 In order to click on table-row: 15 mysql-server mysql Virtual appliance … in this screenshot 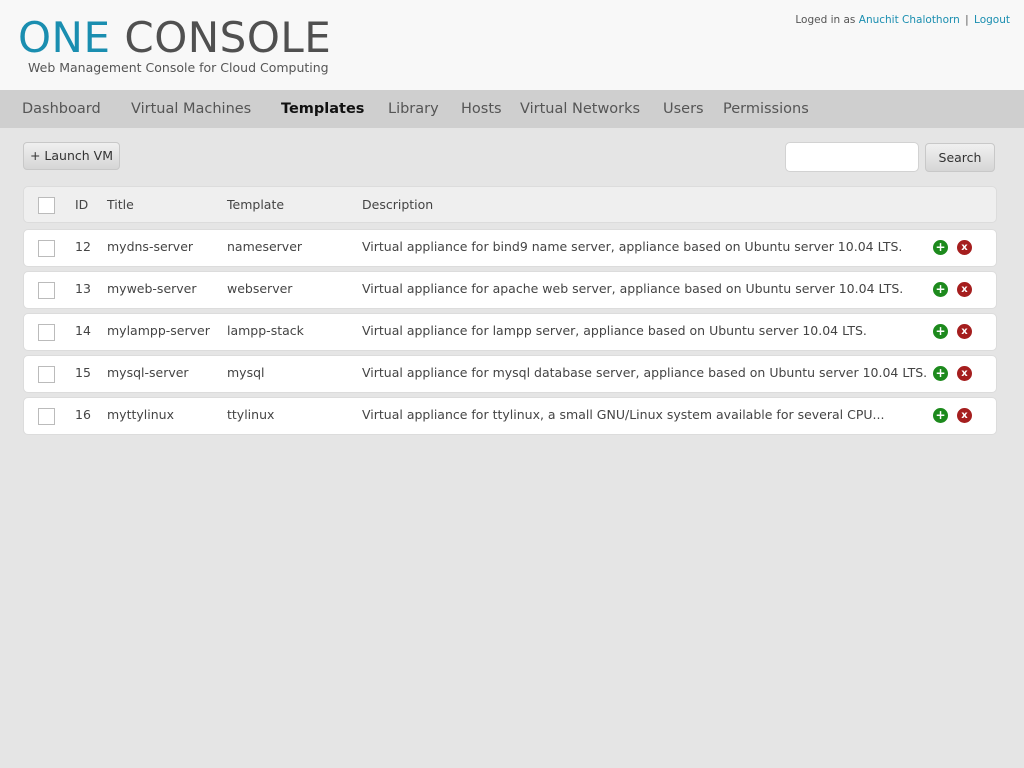, I will do `click(510, 374)`.